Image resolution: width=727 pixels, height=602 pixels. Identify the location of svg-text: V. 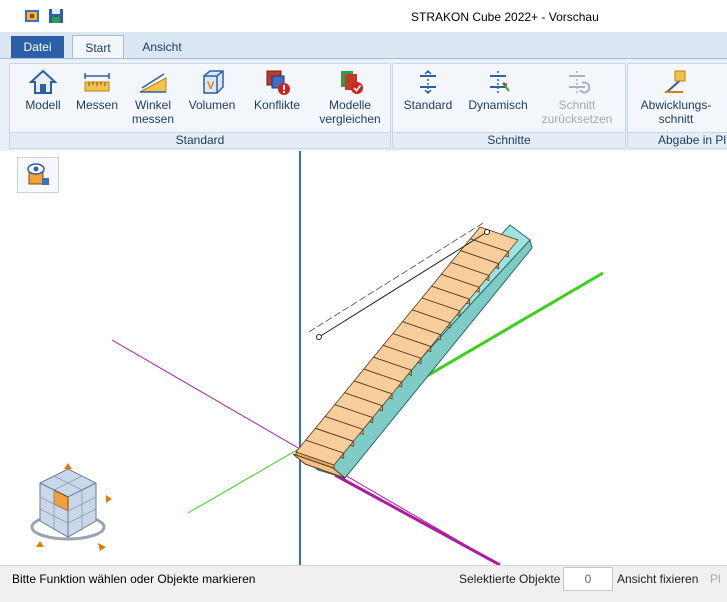
(211, 86).